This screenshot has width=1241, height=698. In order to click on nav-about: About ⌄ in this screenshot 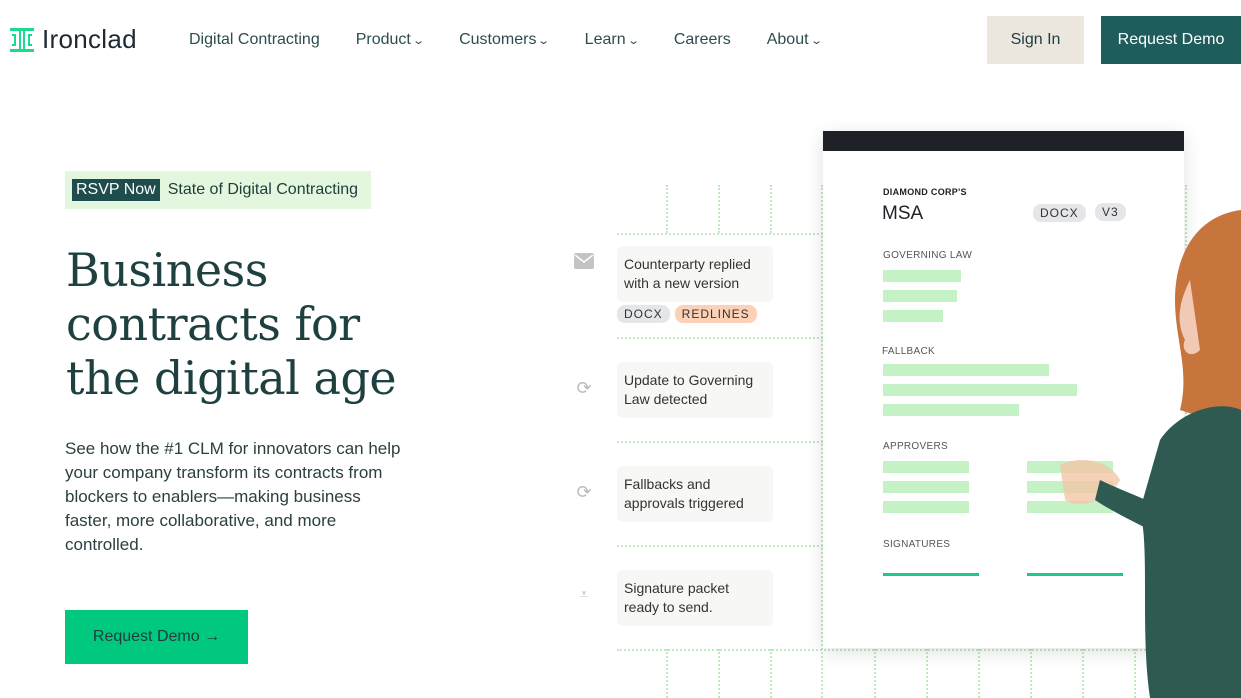, I will do `click(794, 40)`.